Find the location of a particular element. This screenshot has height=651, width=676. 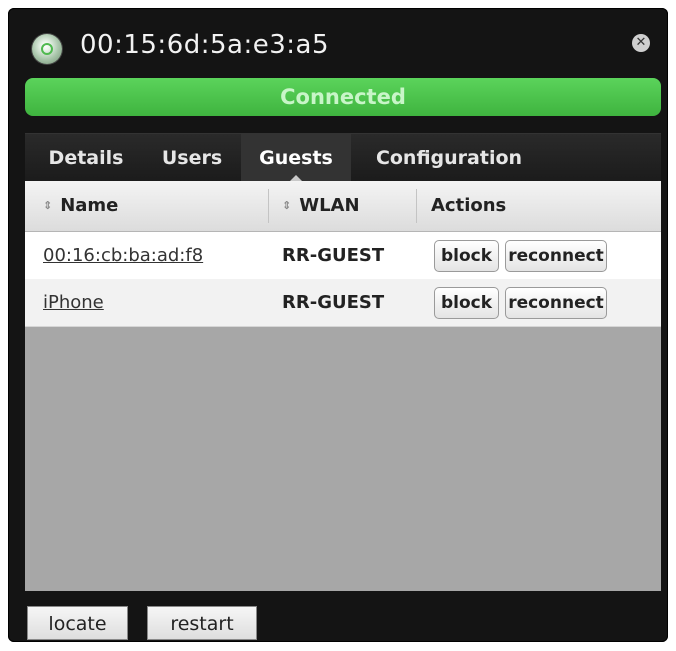

locate-button: locate is located at coordinates (77, 623).